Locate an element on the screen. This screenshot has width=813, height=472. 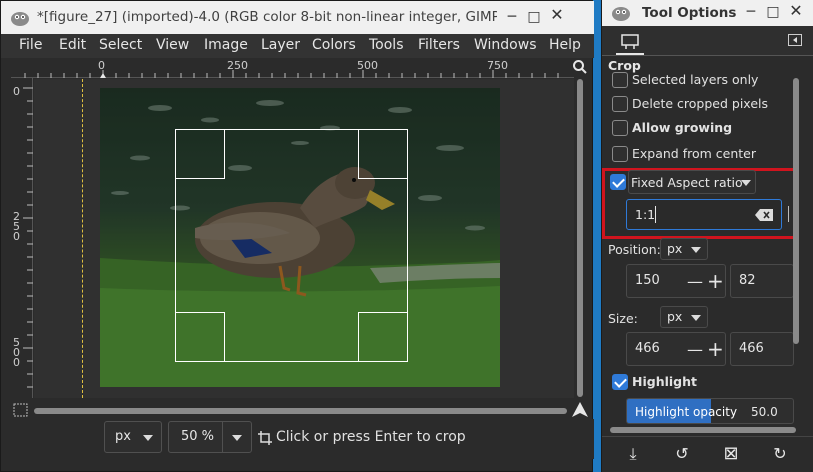
tool-options-tab-icon is located at coordinates (630, 41).